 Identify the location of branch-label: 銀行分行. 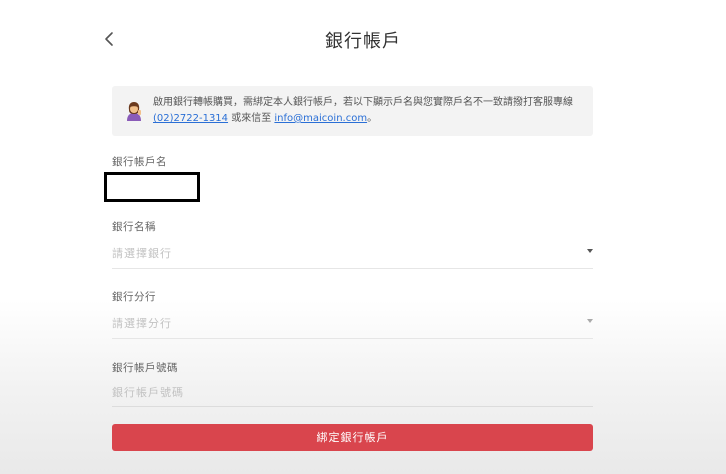
(134, 297).